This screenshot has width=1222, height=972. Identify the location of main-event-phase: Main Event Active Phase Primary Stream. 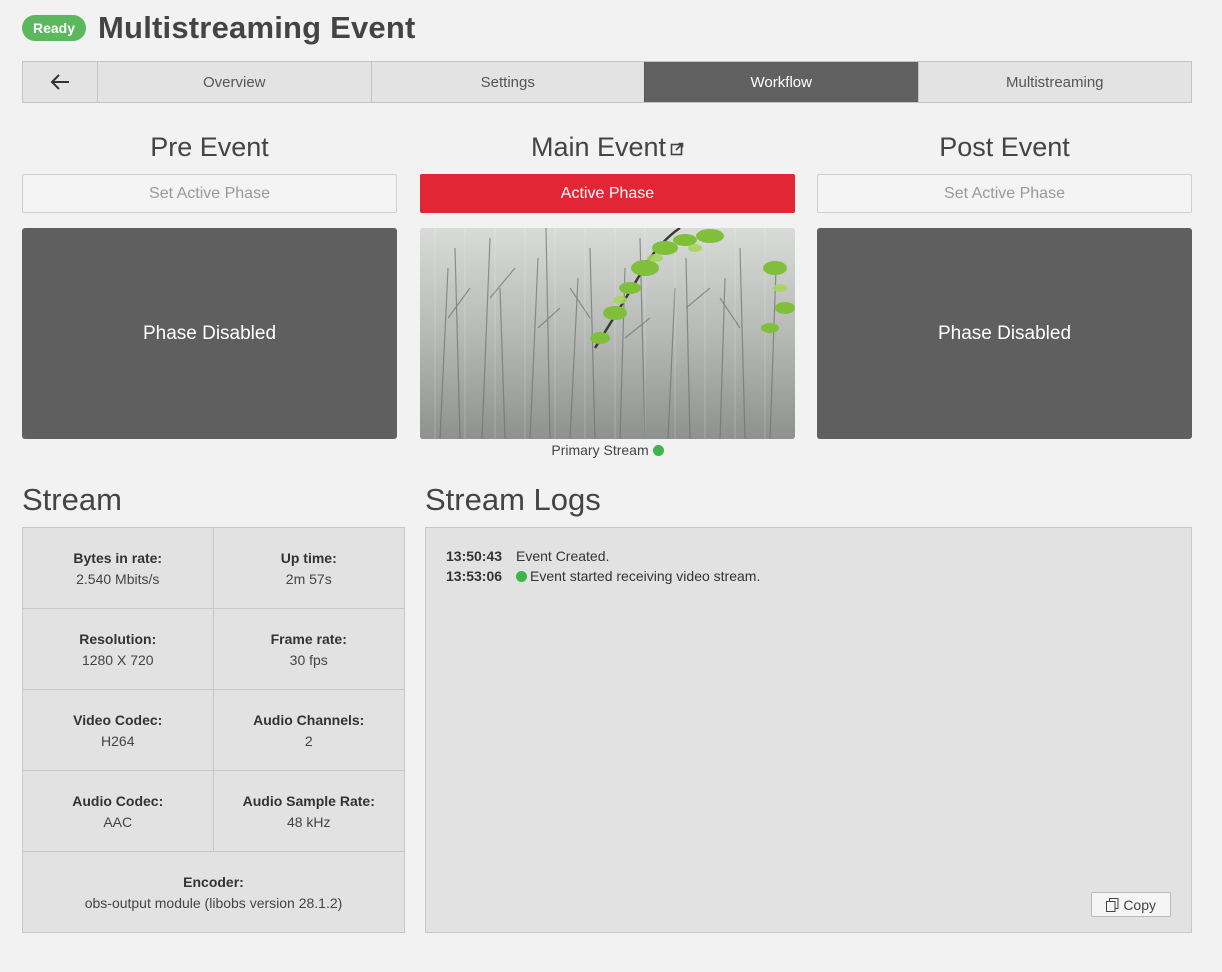
(607, 294).